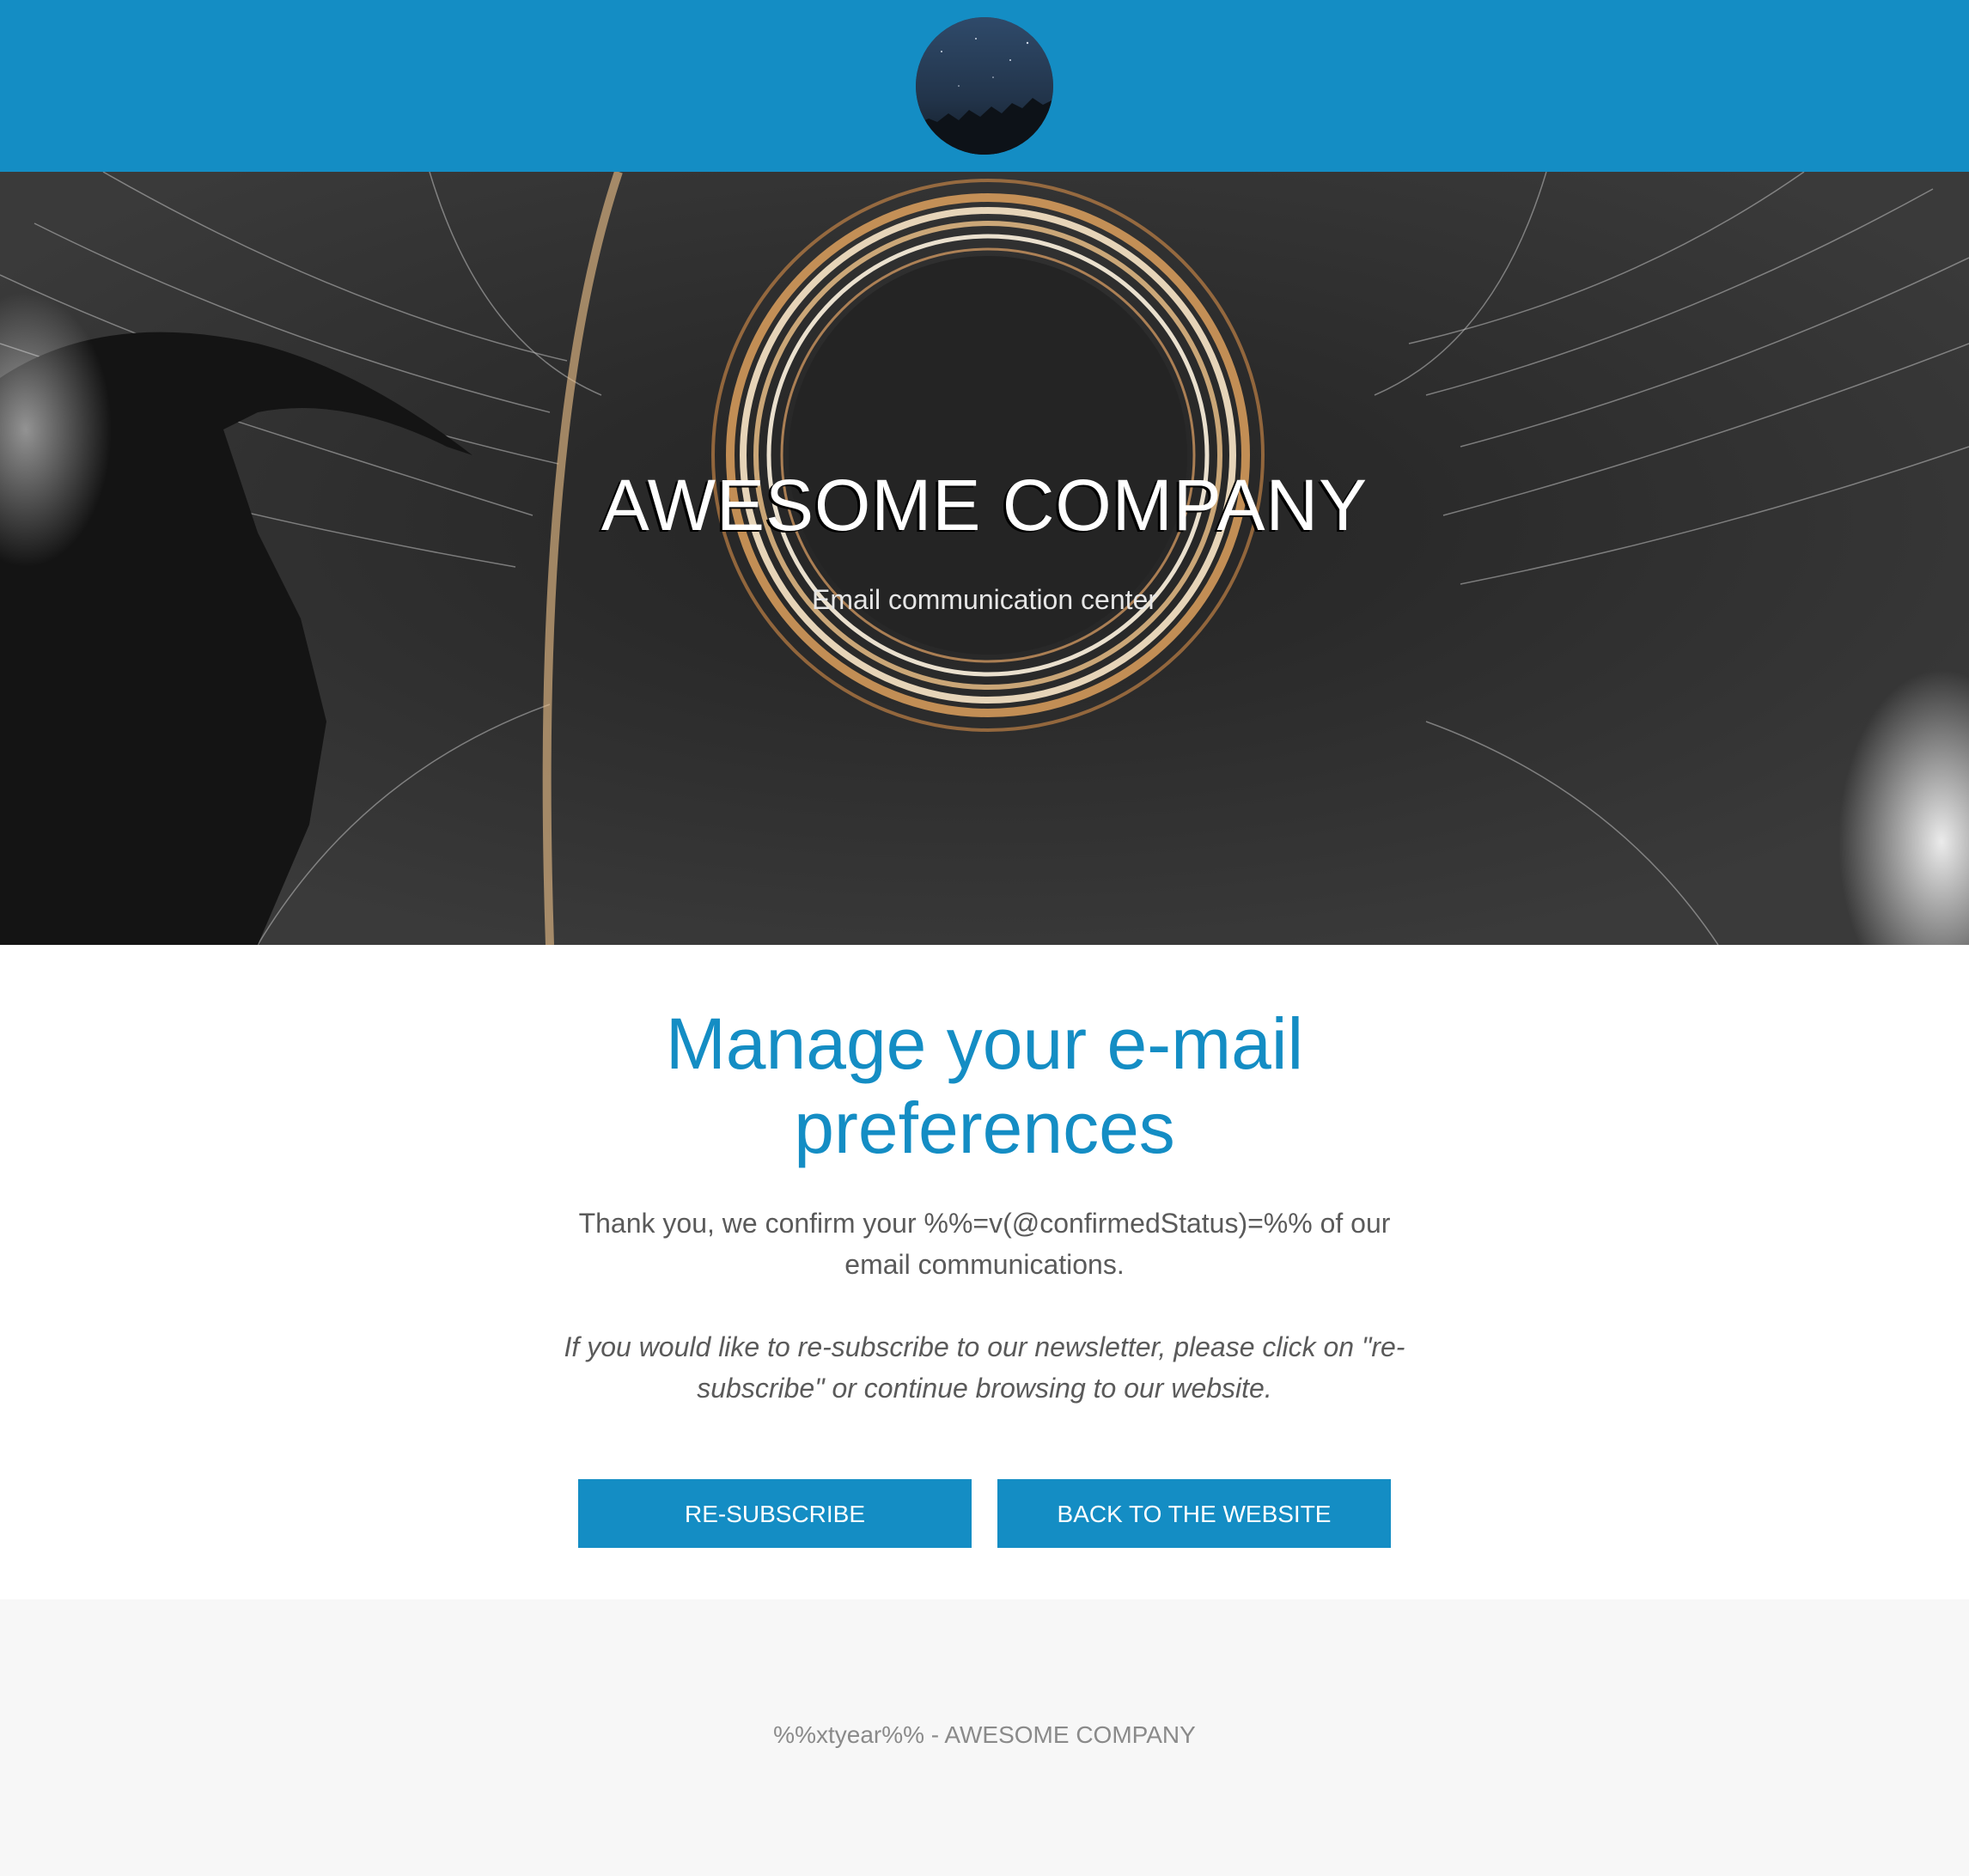 This screenshot has height=1876, width=1969. Describe the element at coordinates (984, 1085) in the screenshot. I see `page-heading: Manage your e-mail preferences` at that location.